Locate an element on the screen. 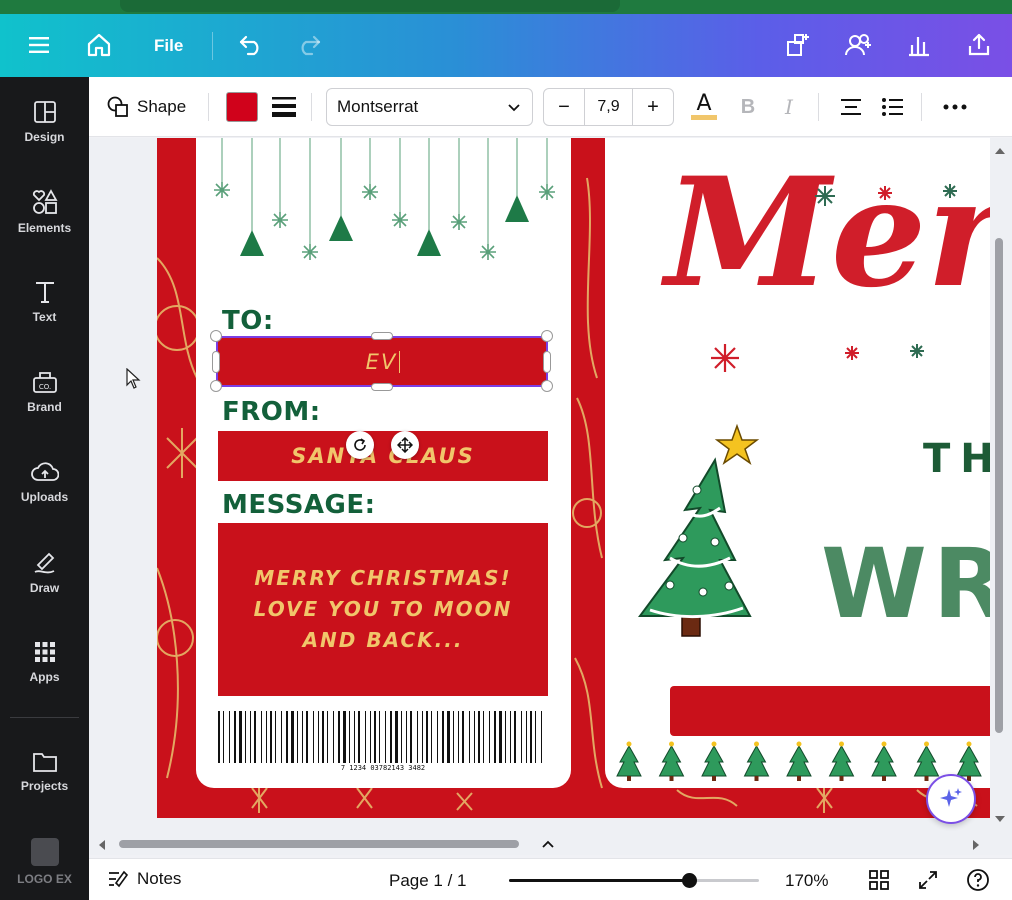 Image resolution: width=1012 pixels, height=900 pixels. message-line: LOVE YOU TO MOON is located at coordinates (383, 609).